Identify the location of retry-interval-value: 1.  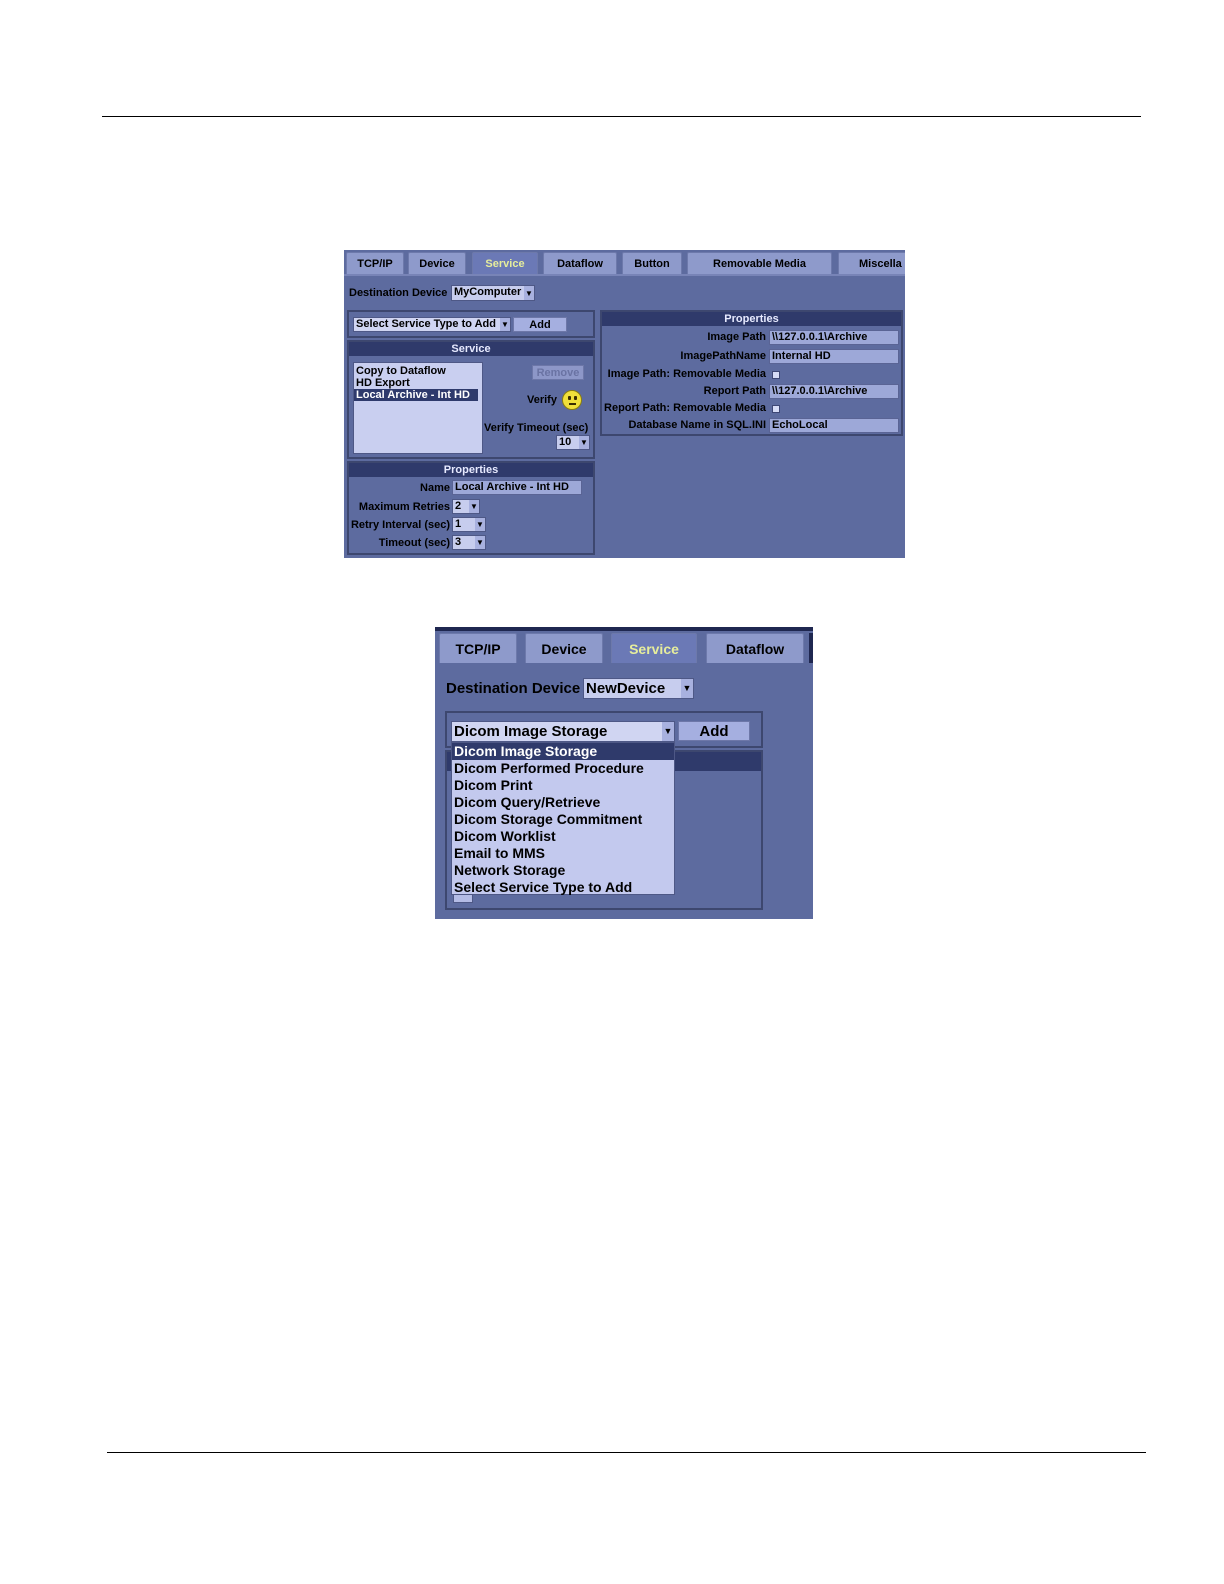
(458, 524).